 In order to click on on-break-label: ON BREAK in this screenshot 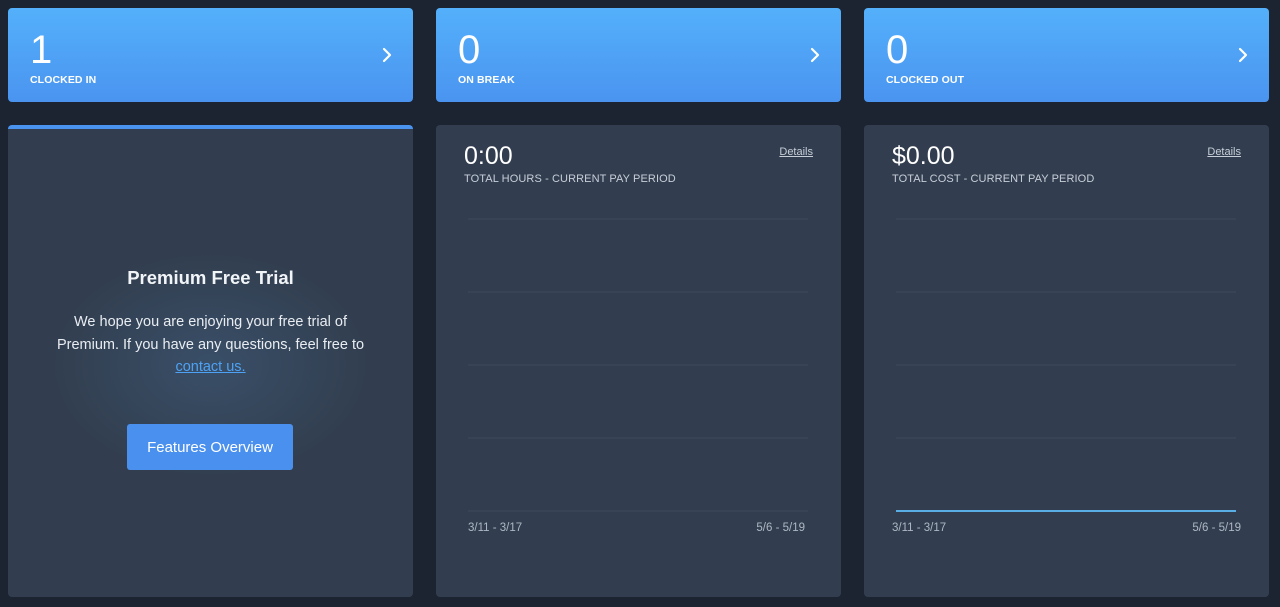, I will do `click(486, 80)`.